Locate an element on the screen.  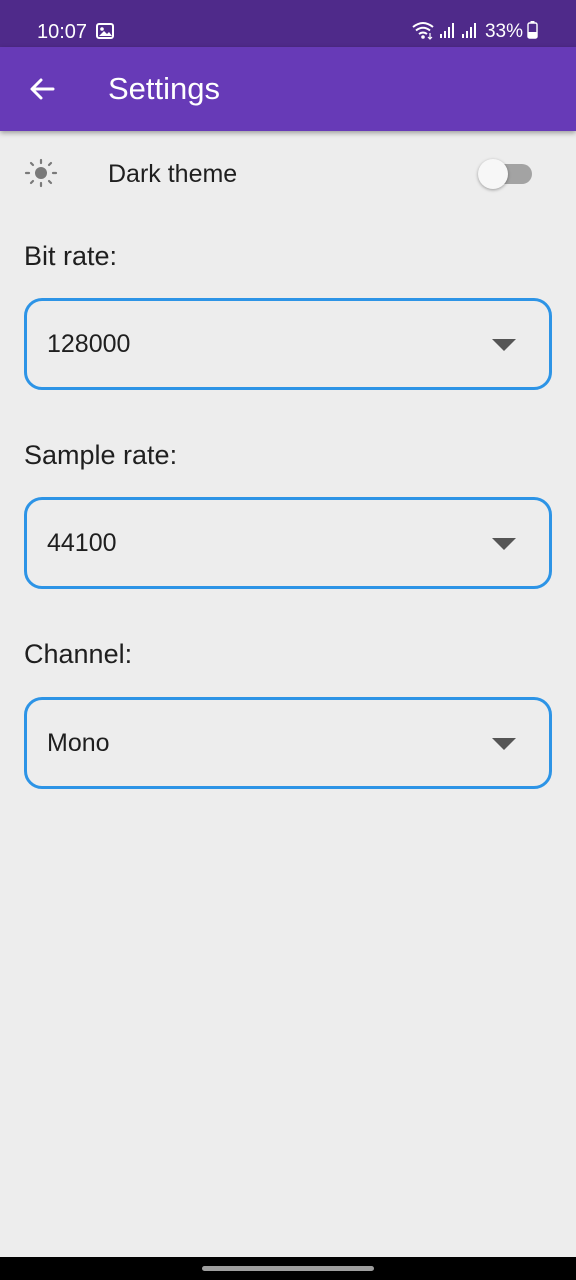
navigation-bar is located at coordinates (288, 1268).